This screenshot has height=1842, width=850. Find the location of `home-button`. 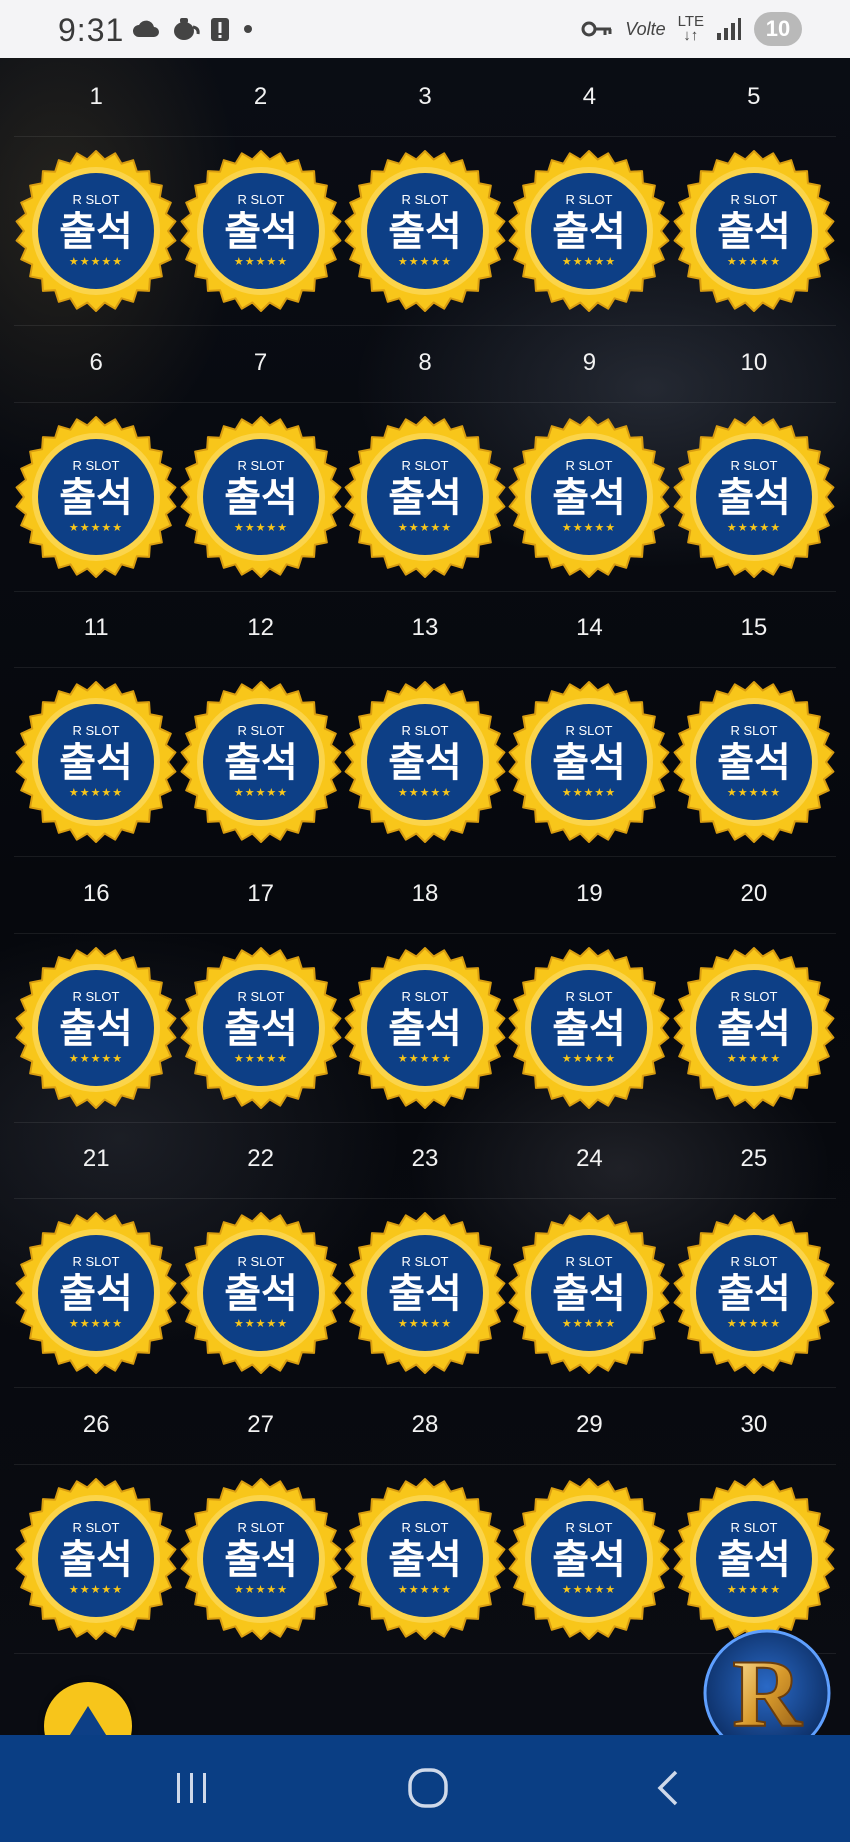

home-button is located at coordinates (428, 1788).